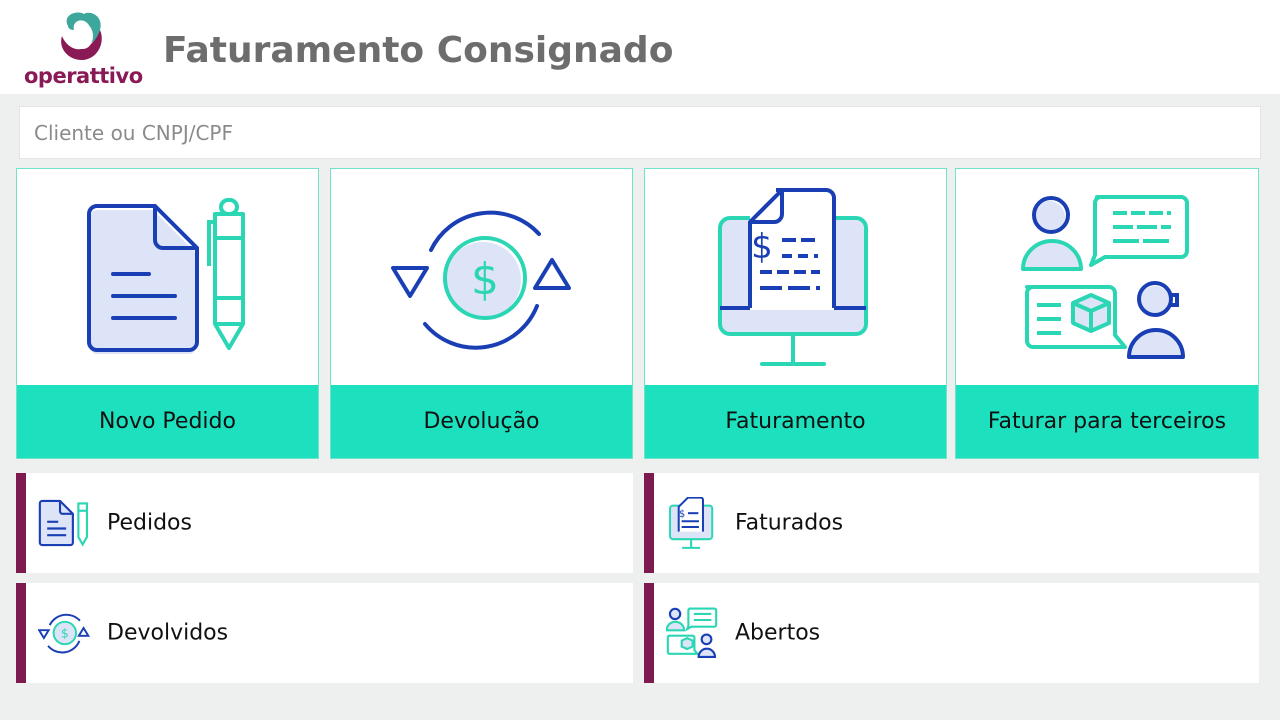 The height and width of the screenshot is (720, 1280). I want to click on tile-novo-pedido: Novo Pedido, so click(167, 313).